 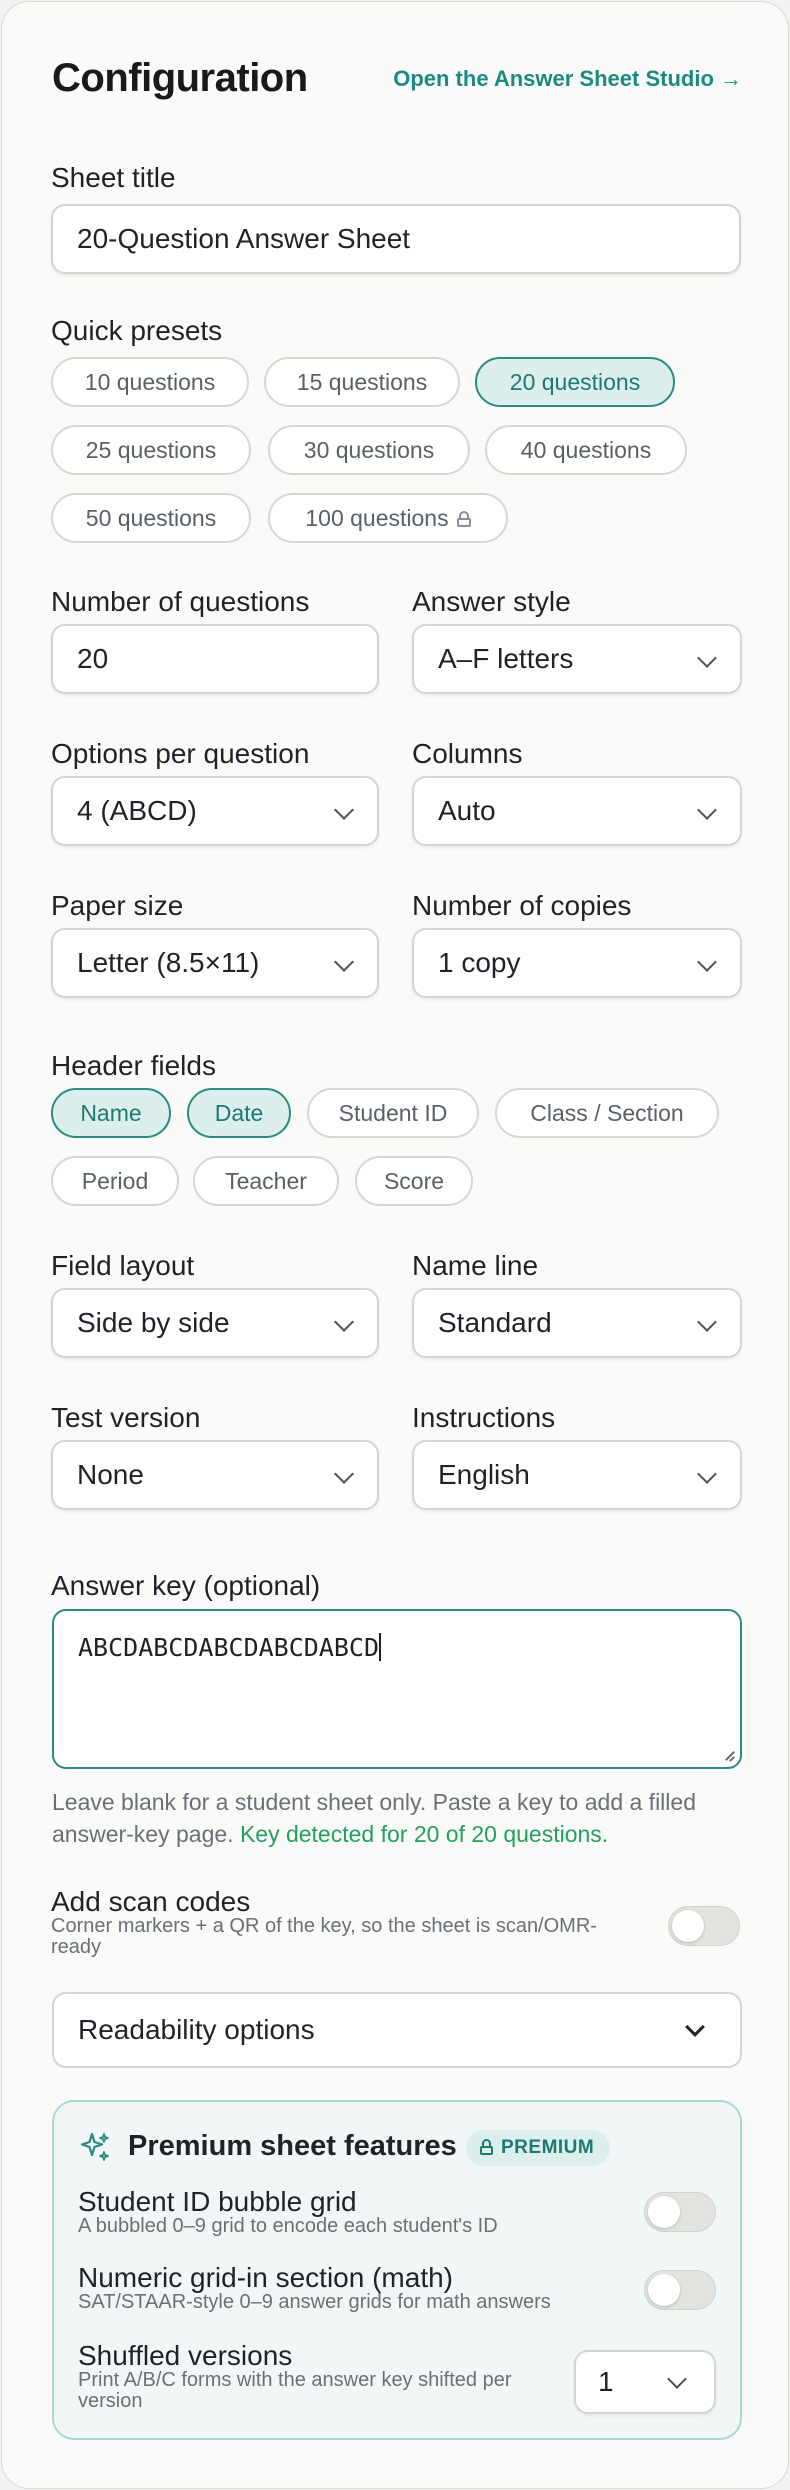 What do you see at coordinates (397, 2030) in the screenshot?
I see `readability-options-accordion: Readability options` at bounding box center [397, 2030].